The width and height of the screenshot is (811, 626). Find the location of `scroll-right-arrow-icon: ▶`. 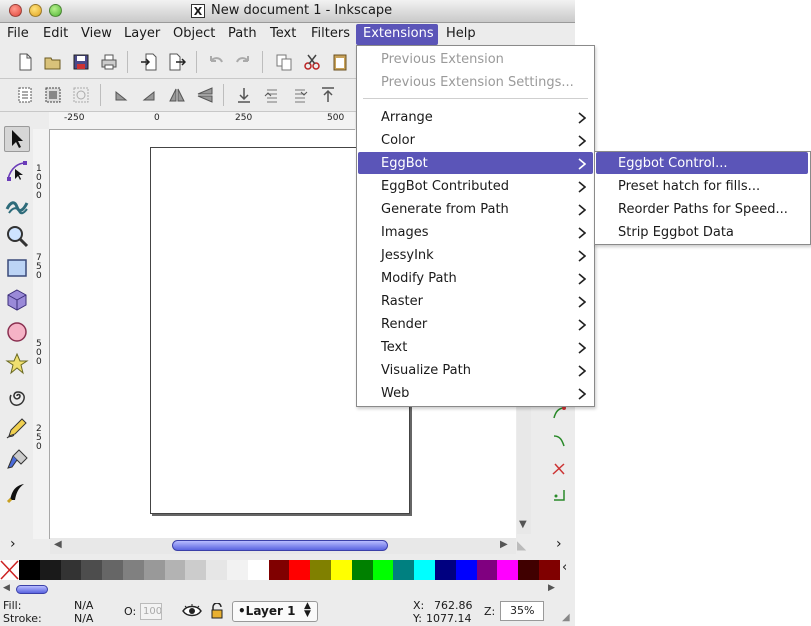

scroll-right-arrow-icon: ▶ is located at coordinates (504, 544).